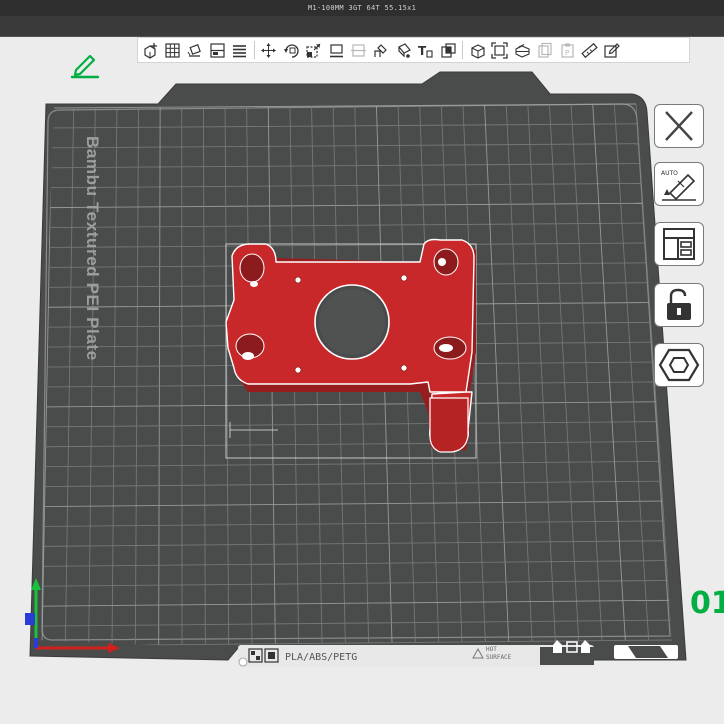  What do you see at coordinates (321, 657) in the screenshot?
I see `filament-compat-label: PLA/ABS/PETG` at bounding box center [321, 657].